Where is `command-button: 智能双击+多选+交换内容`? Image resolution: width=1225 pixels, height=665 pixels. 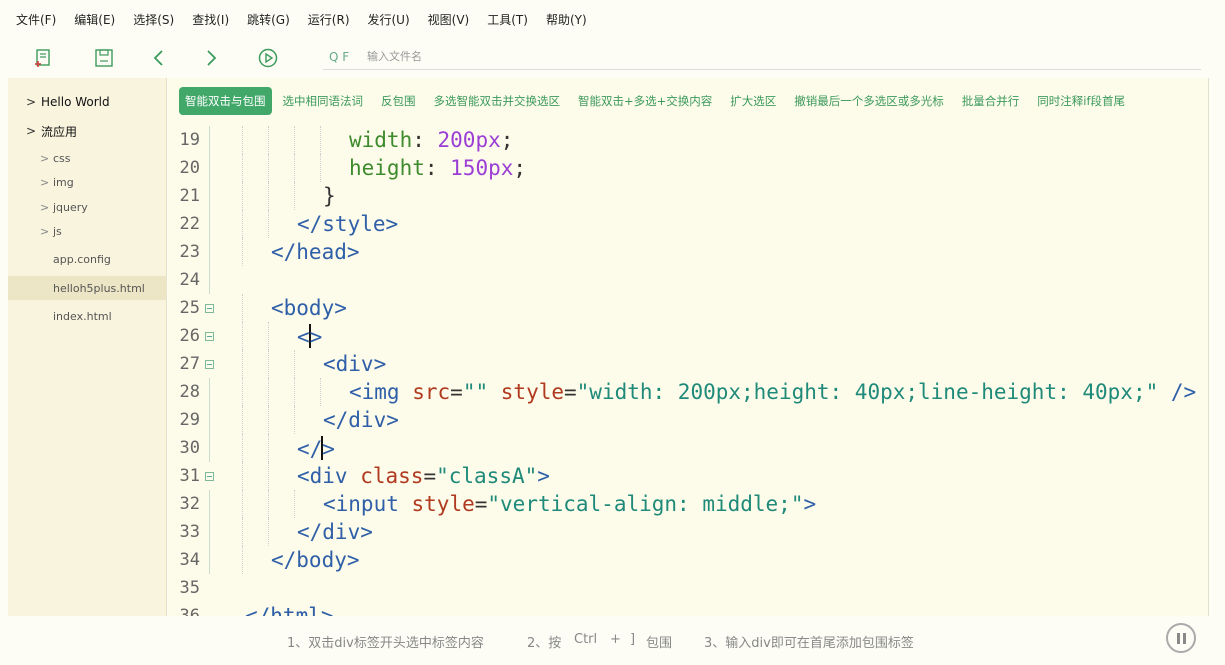
command-button: 智能双击+多选+交换内容 is located at coordinates (645, 101).